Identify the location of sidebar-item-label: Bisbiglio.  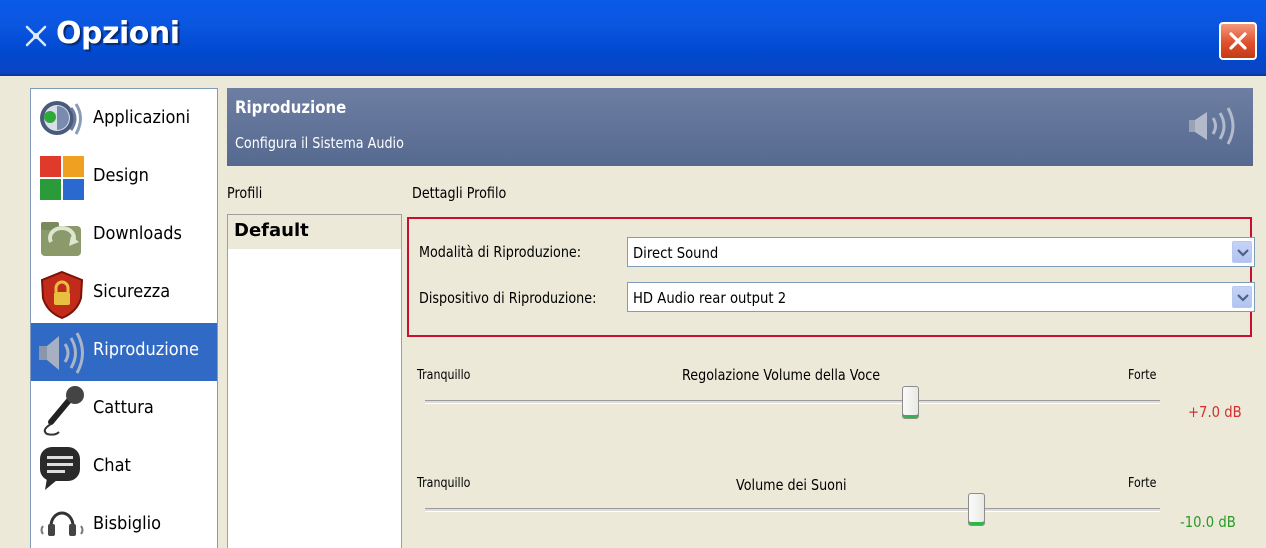
(127, 523).